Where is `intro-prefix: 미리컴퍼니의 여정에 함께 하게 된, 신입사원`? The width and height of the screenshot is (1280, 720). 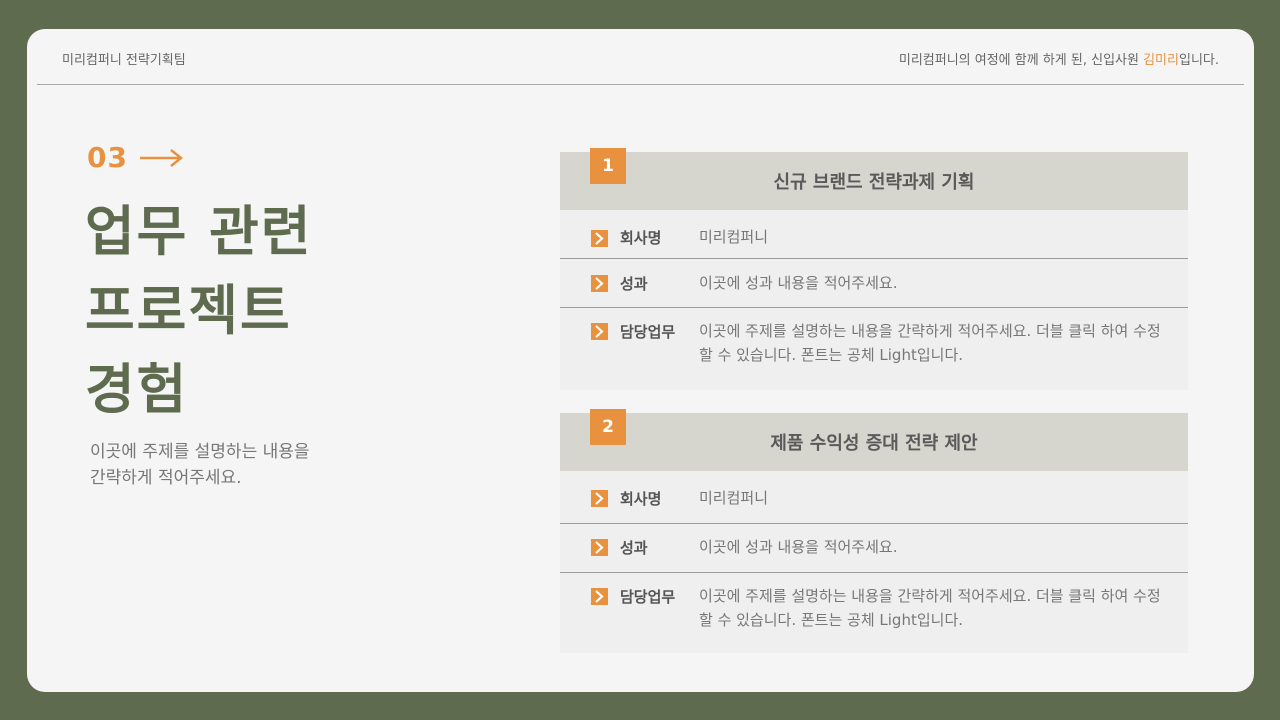 intro-prefix: 미리컴퍼니의 여정에 함께 하게 된, 신입사원 is located at coordinates (1021, 60).